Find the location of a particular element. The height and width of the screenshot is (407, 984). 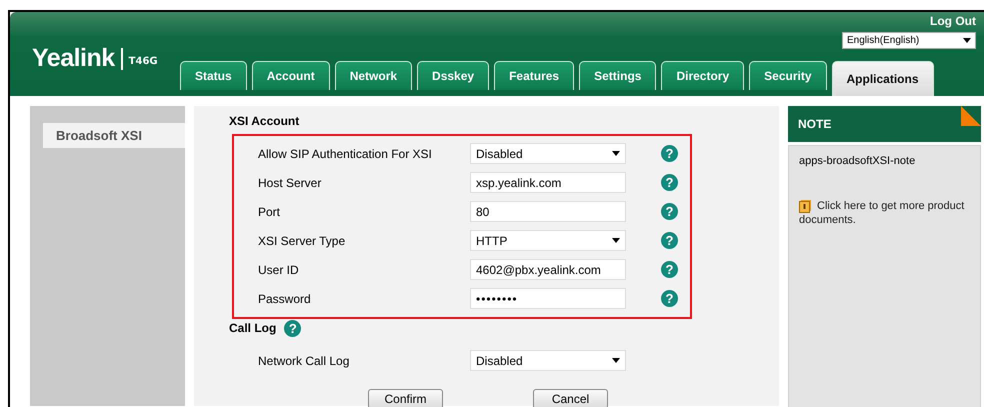

dropdown: HTTP is located at coordinates (548, 240).